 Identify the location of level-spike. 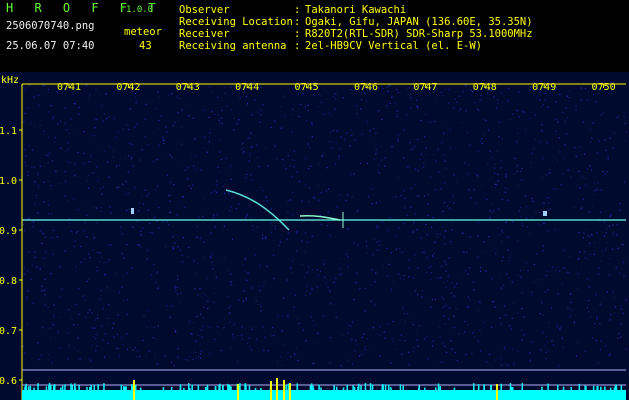
(497, 392).